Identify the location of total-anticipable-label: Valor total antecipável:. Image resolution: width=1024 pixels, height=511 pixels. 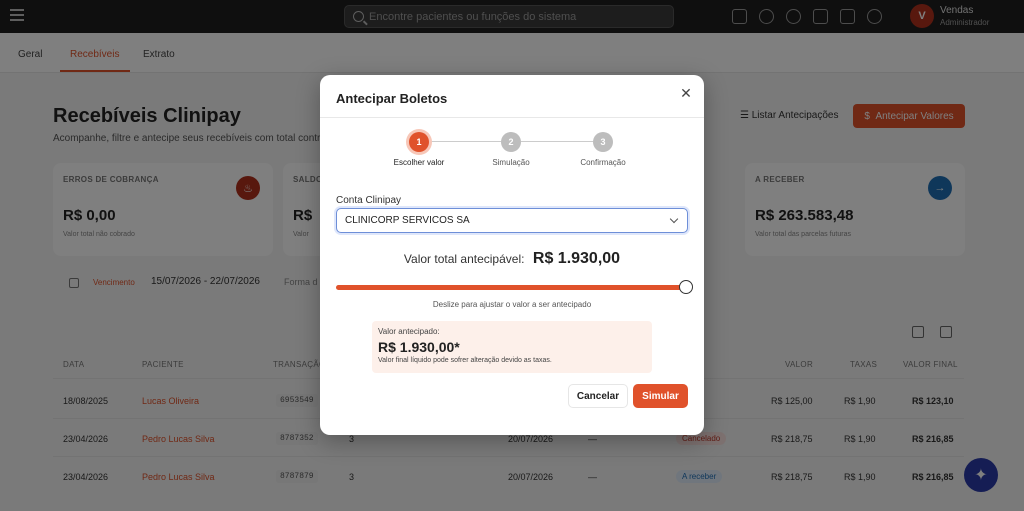
(464, 259).